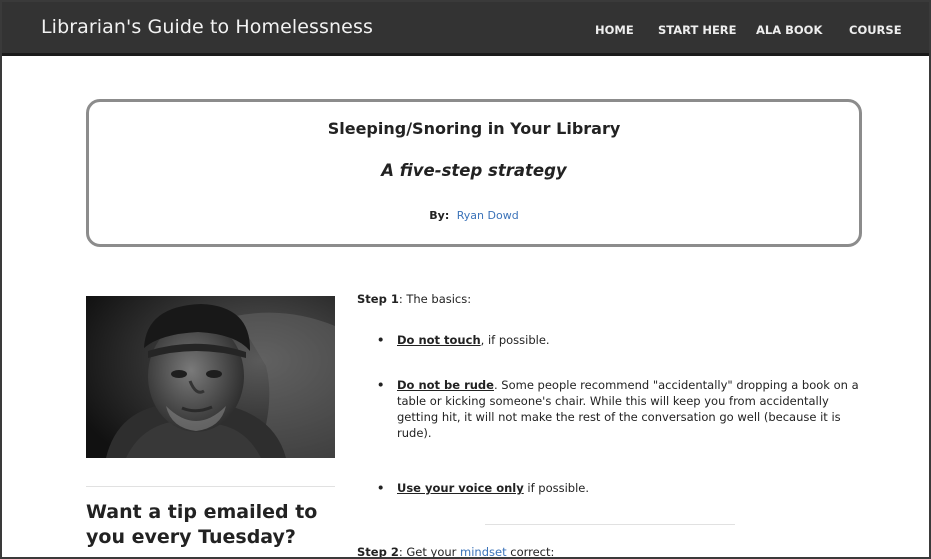  What do you see at coordinates (445, 385) in the screenshot?
I see `bullet-lead: Do not be rude` at bounding box center [445, 385].